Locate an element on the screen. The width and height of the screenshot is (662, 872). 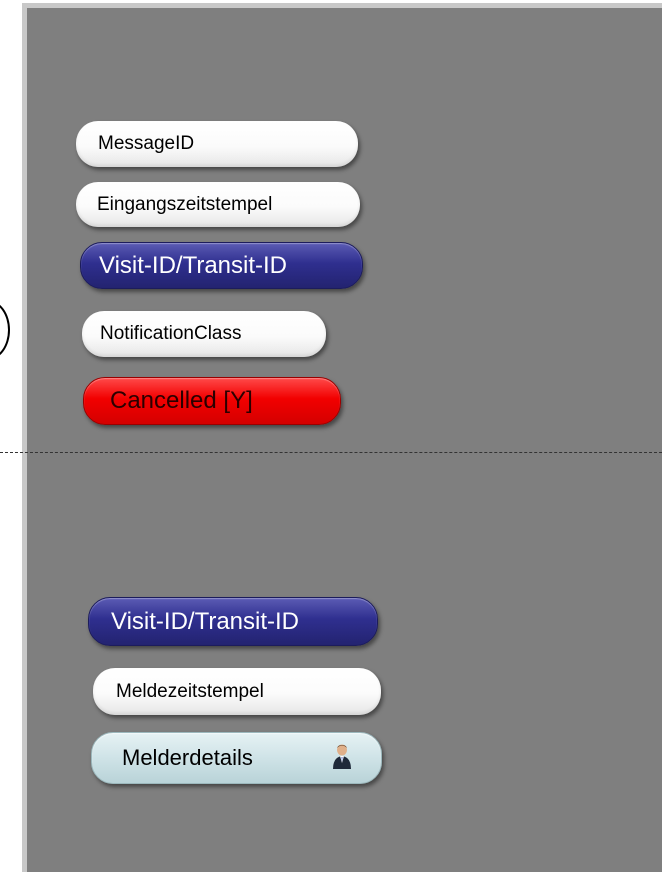
field-melderdetails: Melderdetails is located at coordinates (236, 758).